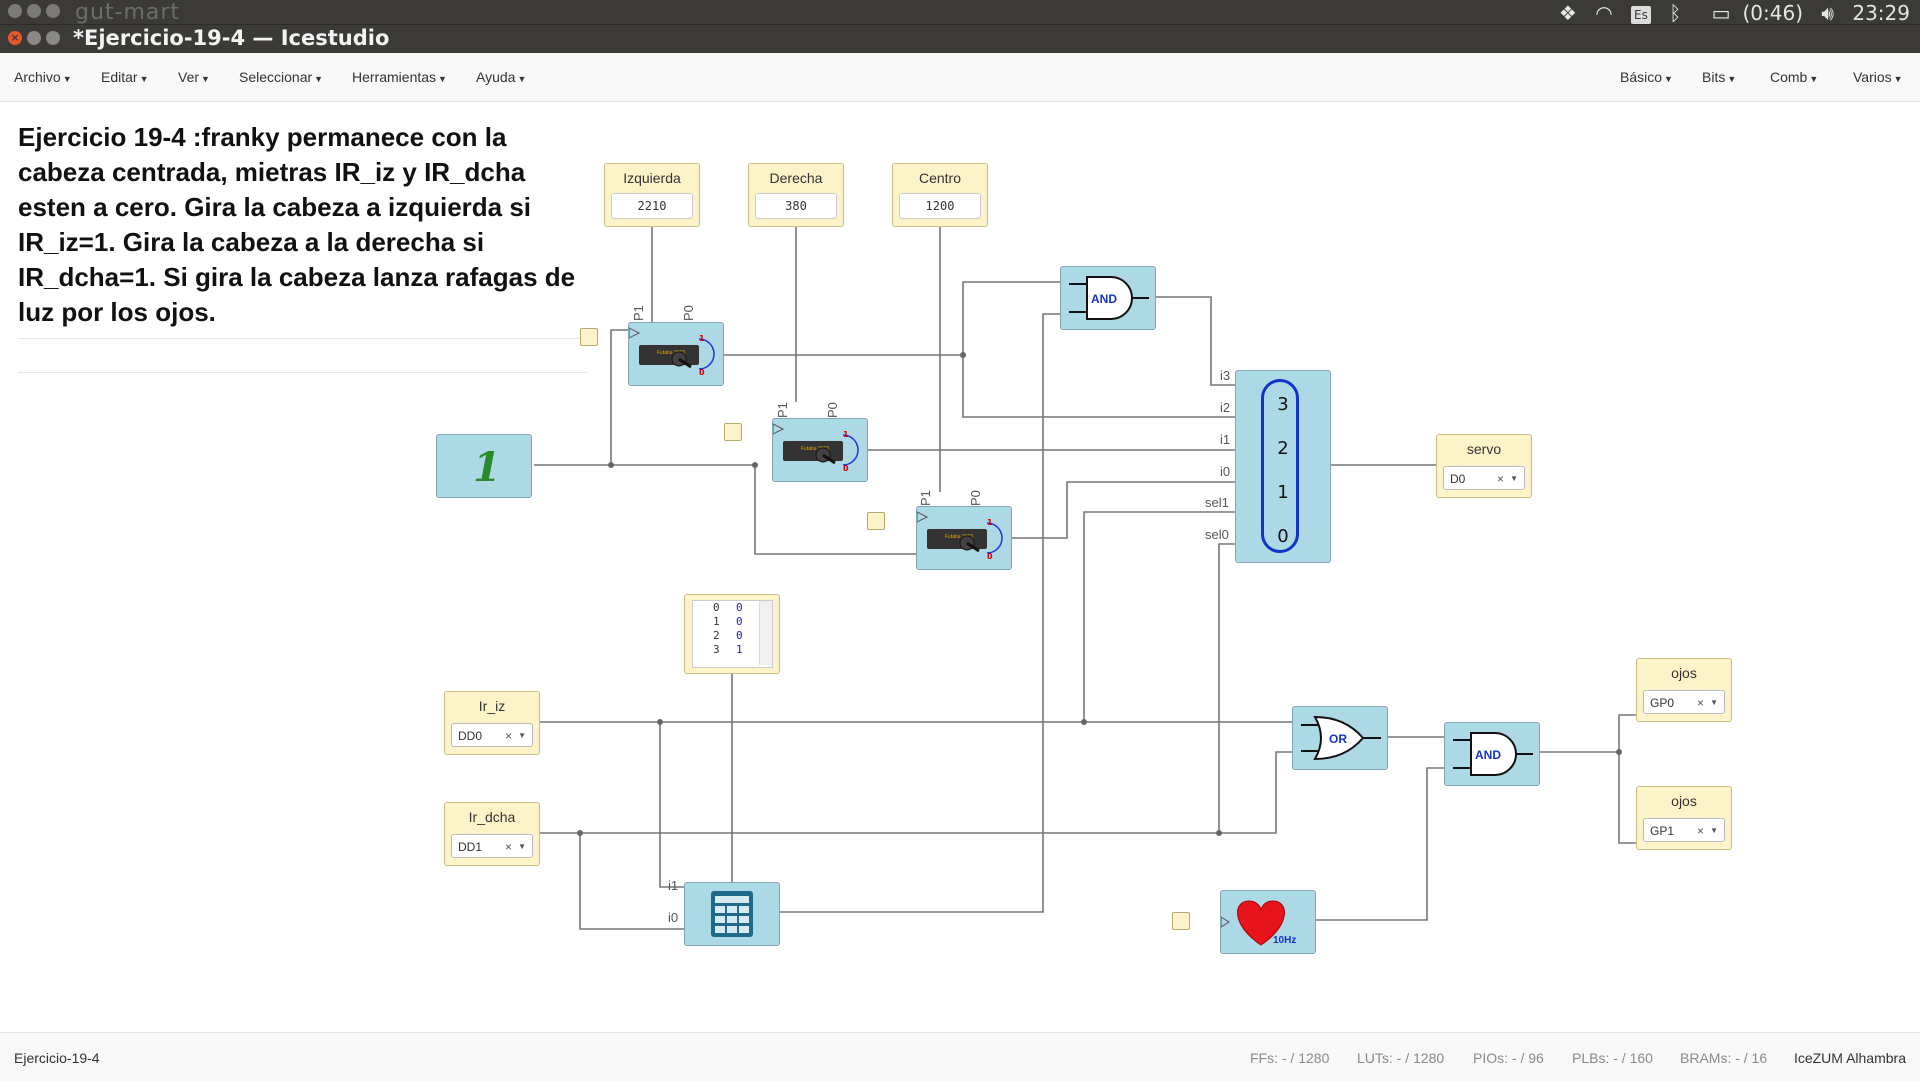 This screenshot has height=1081, width=1920. Describe the element at coordinates (1484, 478) in the screenshot. I see `pin-select: D0 × ▼` at that location.